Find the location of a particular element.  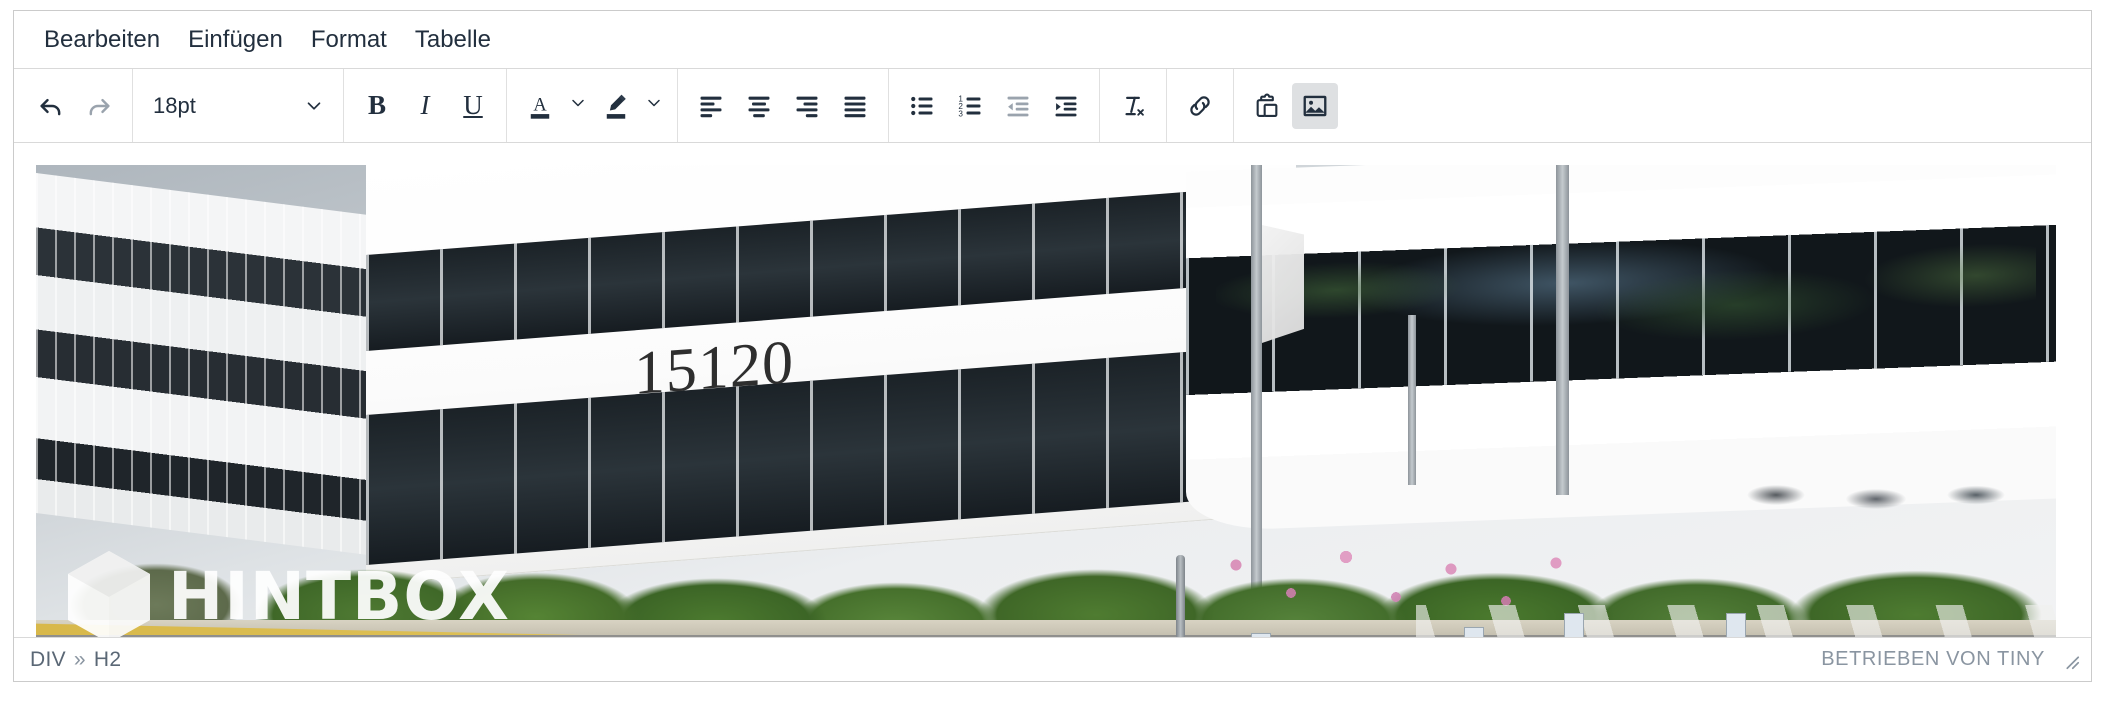

insert-link-button is located at coordinates (1200, 106).